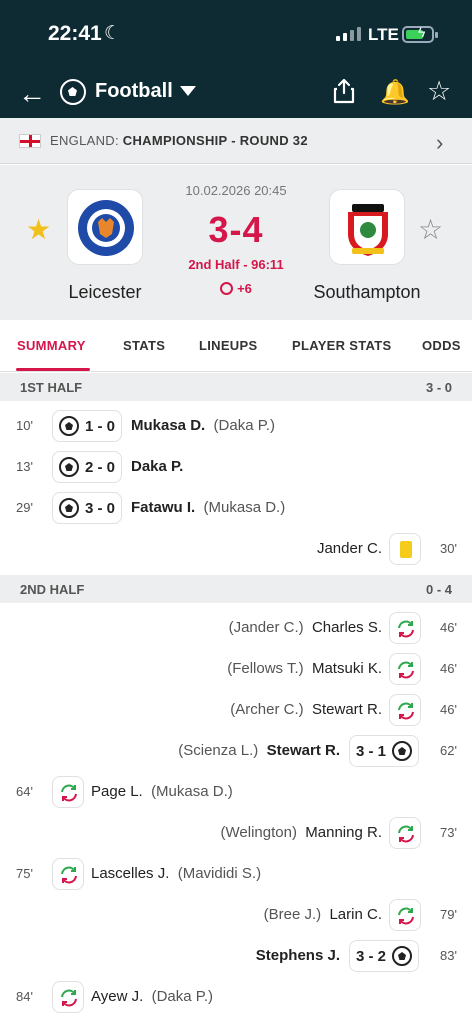 The height and width of the screenshot is (1024, 472). Describe the element at coordinates (341, 345) in the screenshot. I see `tab-player-stats: PLAYER STATS` at that location.